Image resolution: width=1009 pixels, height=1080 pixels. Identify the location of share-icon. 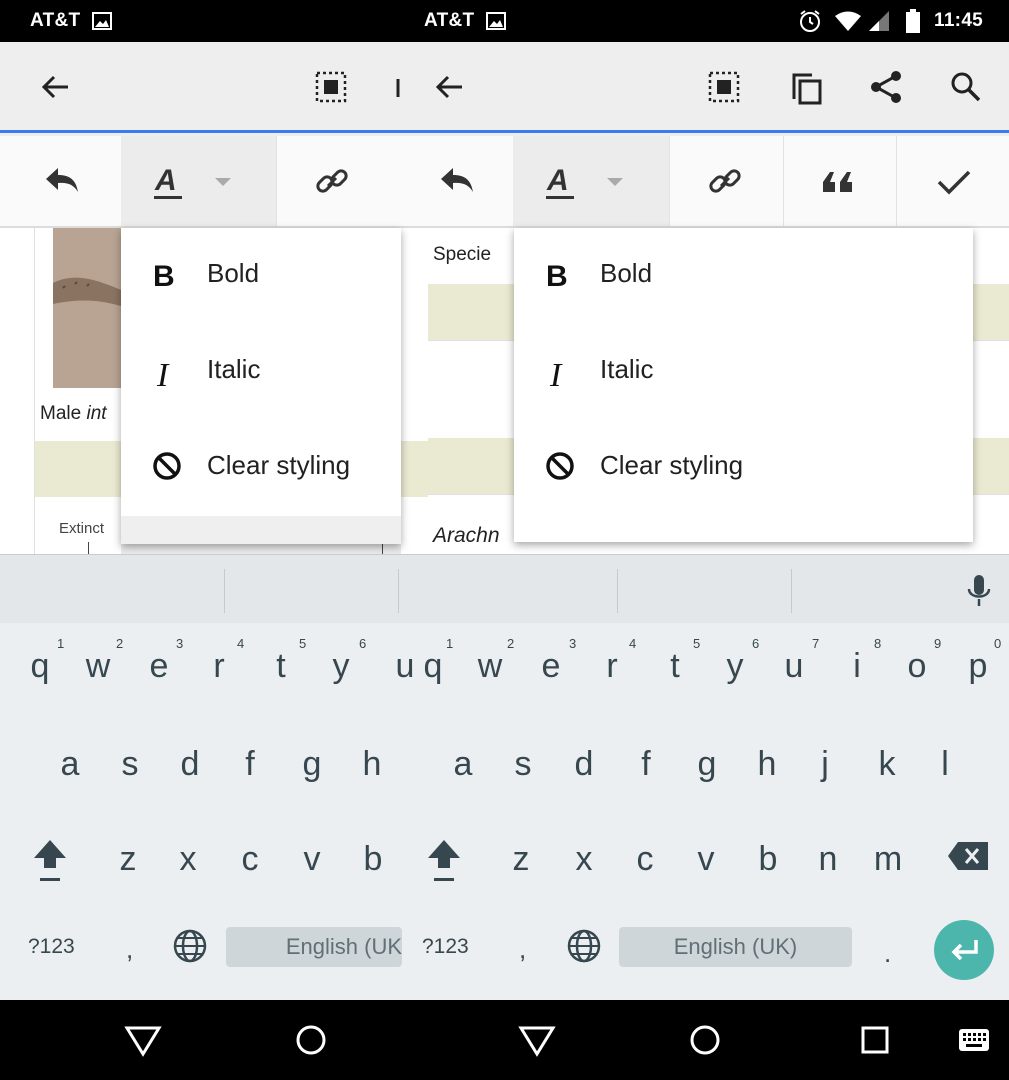
(886, 87).